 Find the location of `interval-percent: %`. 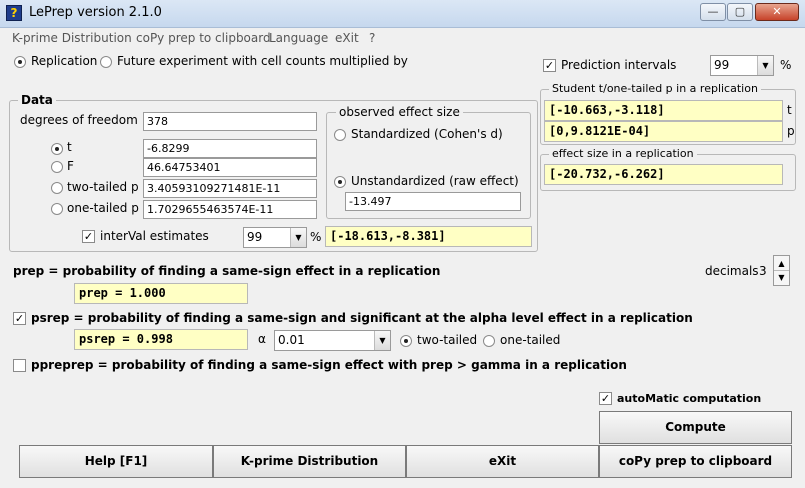

interval-percent: % is located at coordinates (316, 237).